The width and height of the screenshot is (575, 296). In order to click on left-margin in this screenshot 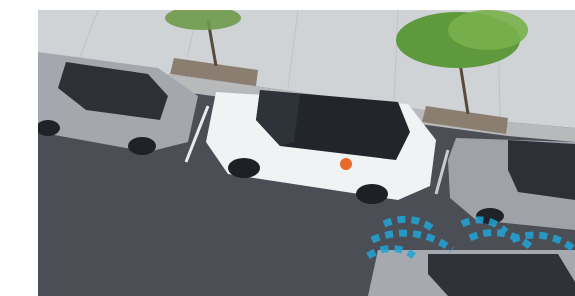, I will do `click(19, 148)`.